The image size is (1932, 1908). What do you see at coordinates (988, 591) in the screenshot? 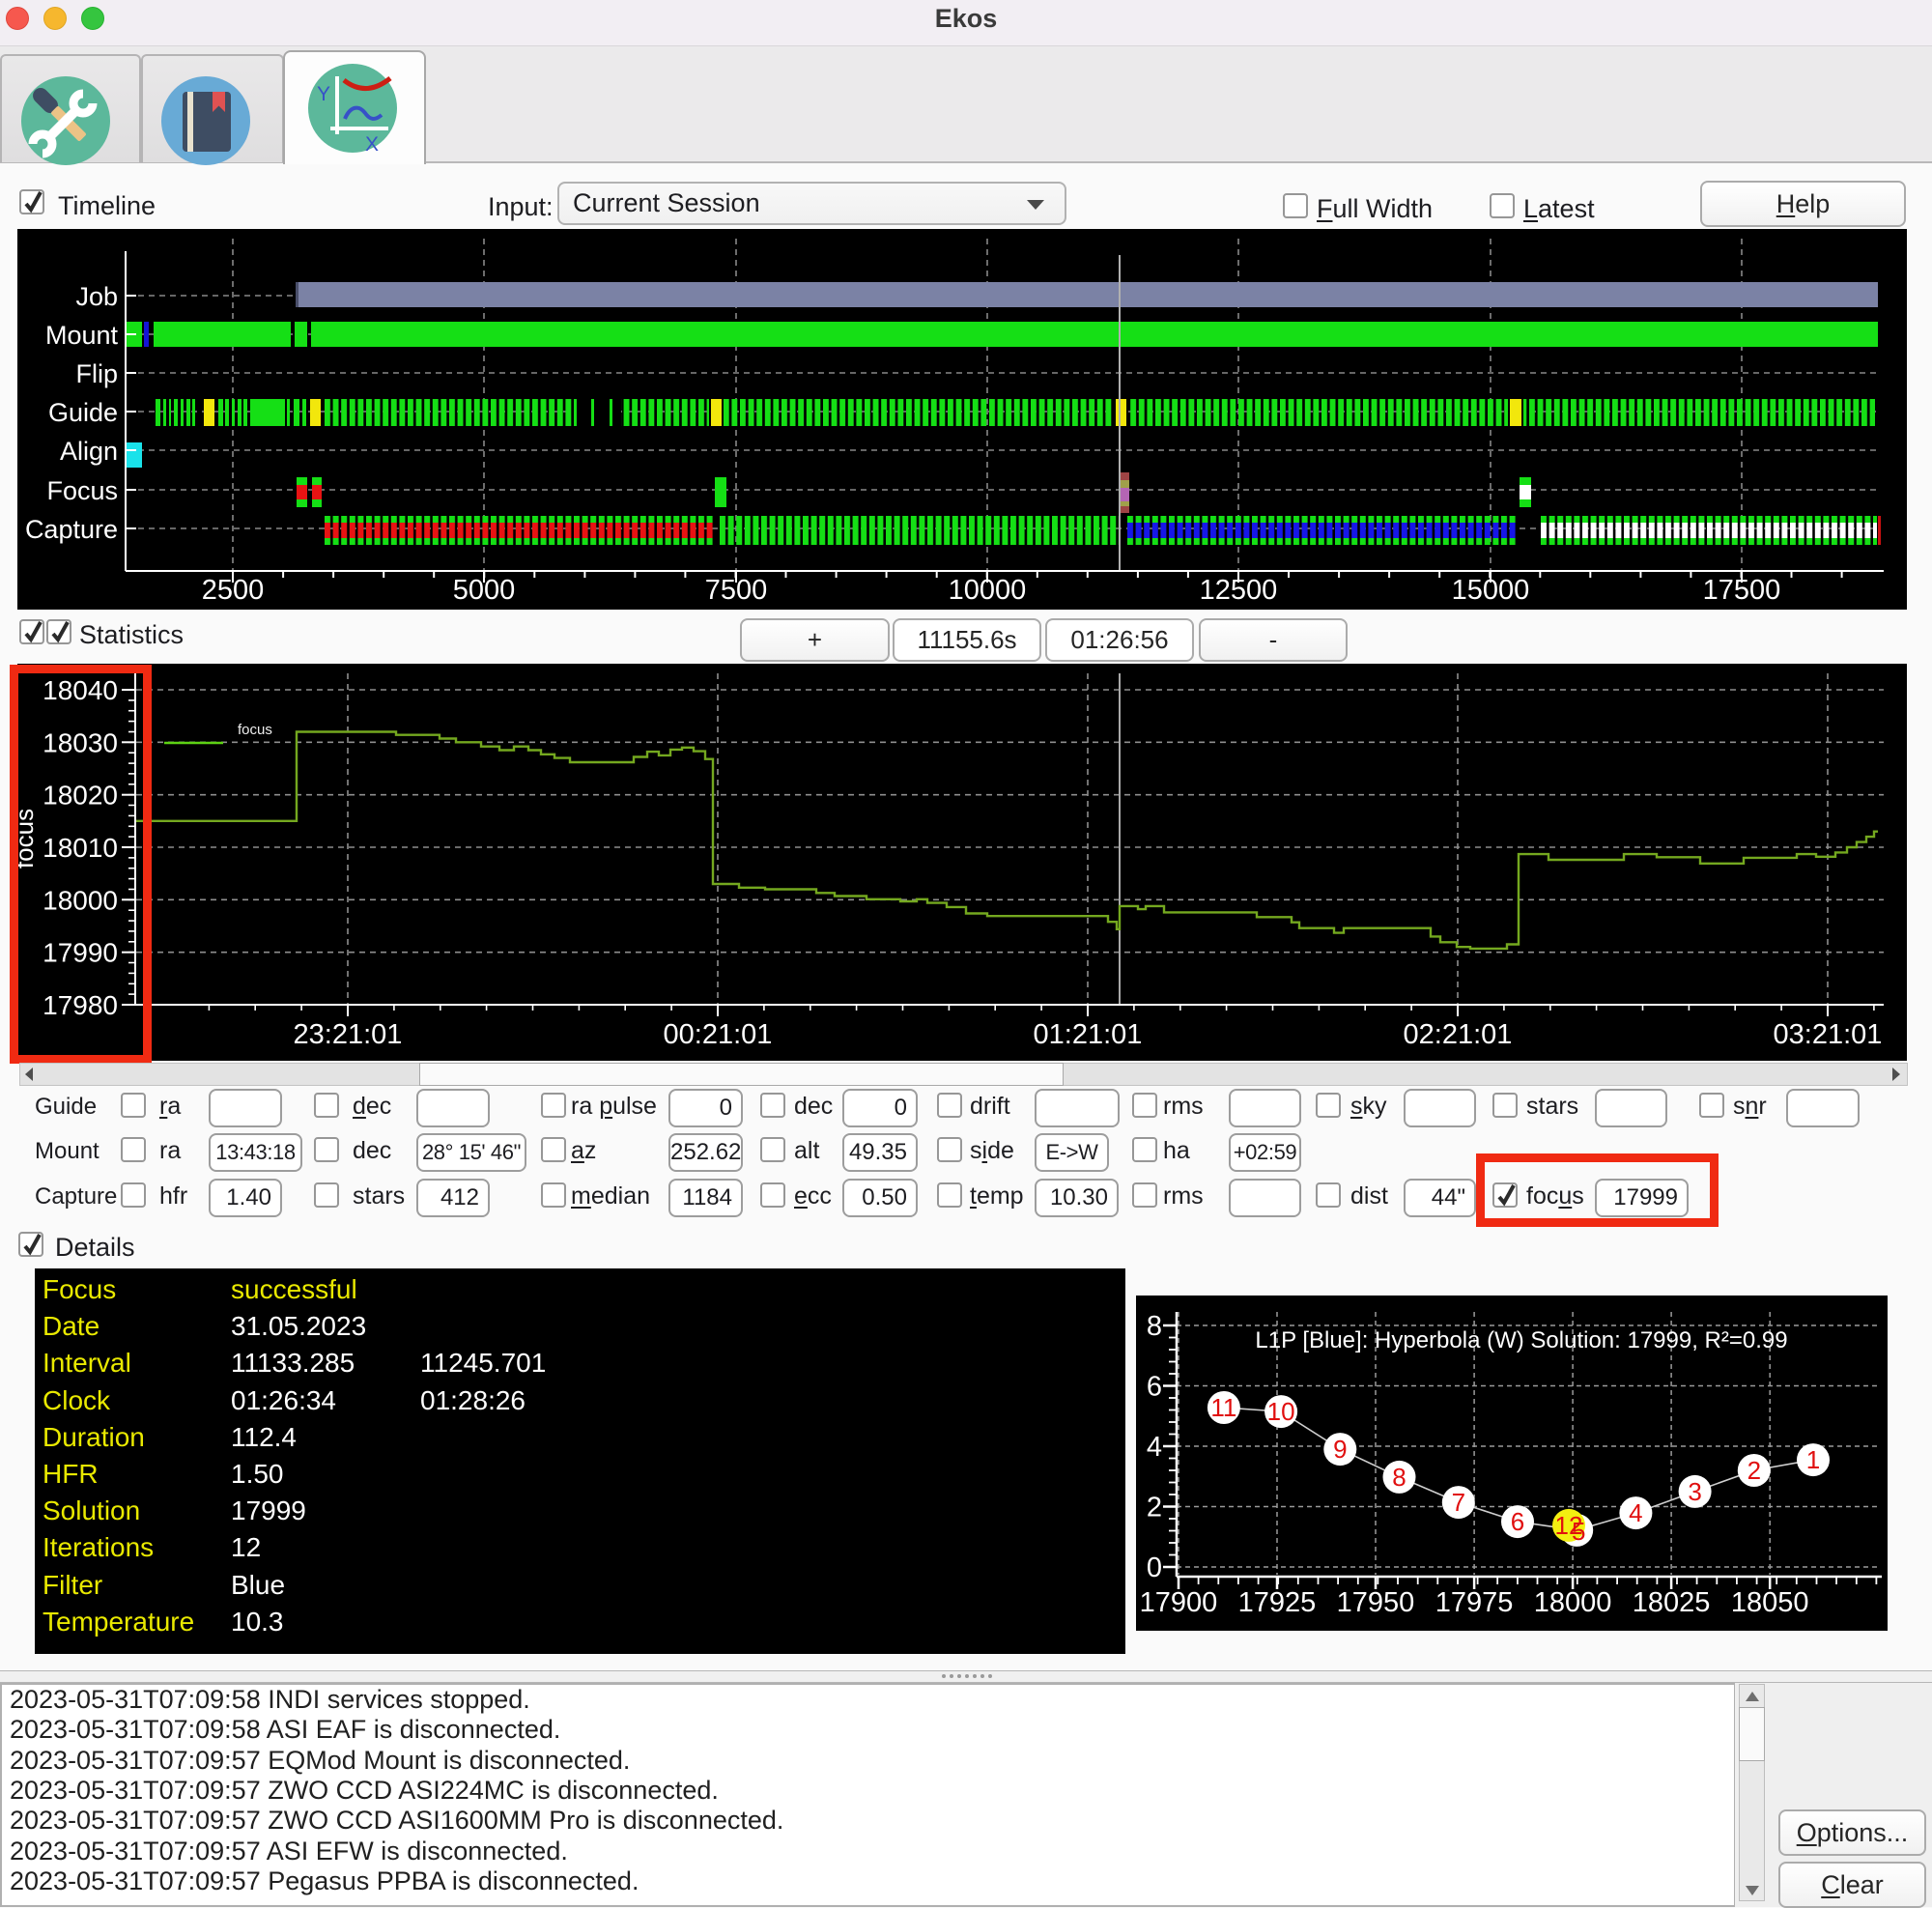
I see `svg-text: 10000` at bounding box center [988, 591].